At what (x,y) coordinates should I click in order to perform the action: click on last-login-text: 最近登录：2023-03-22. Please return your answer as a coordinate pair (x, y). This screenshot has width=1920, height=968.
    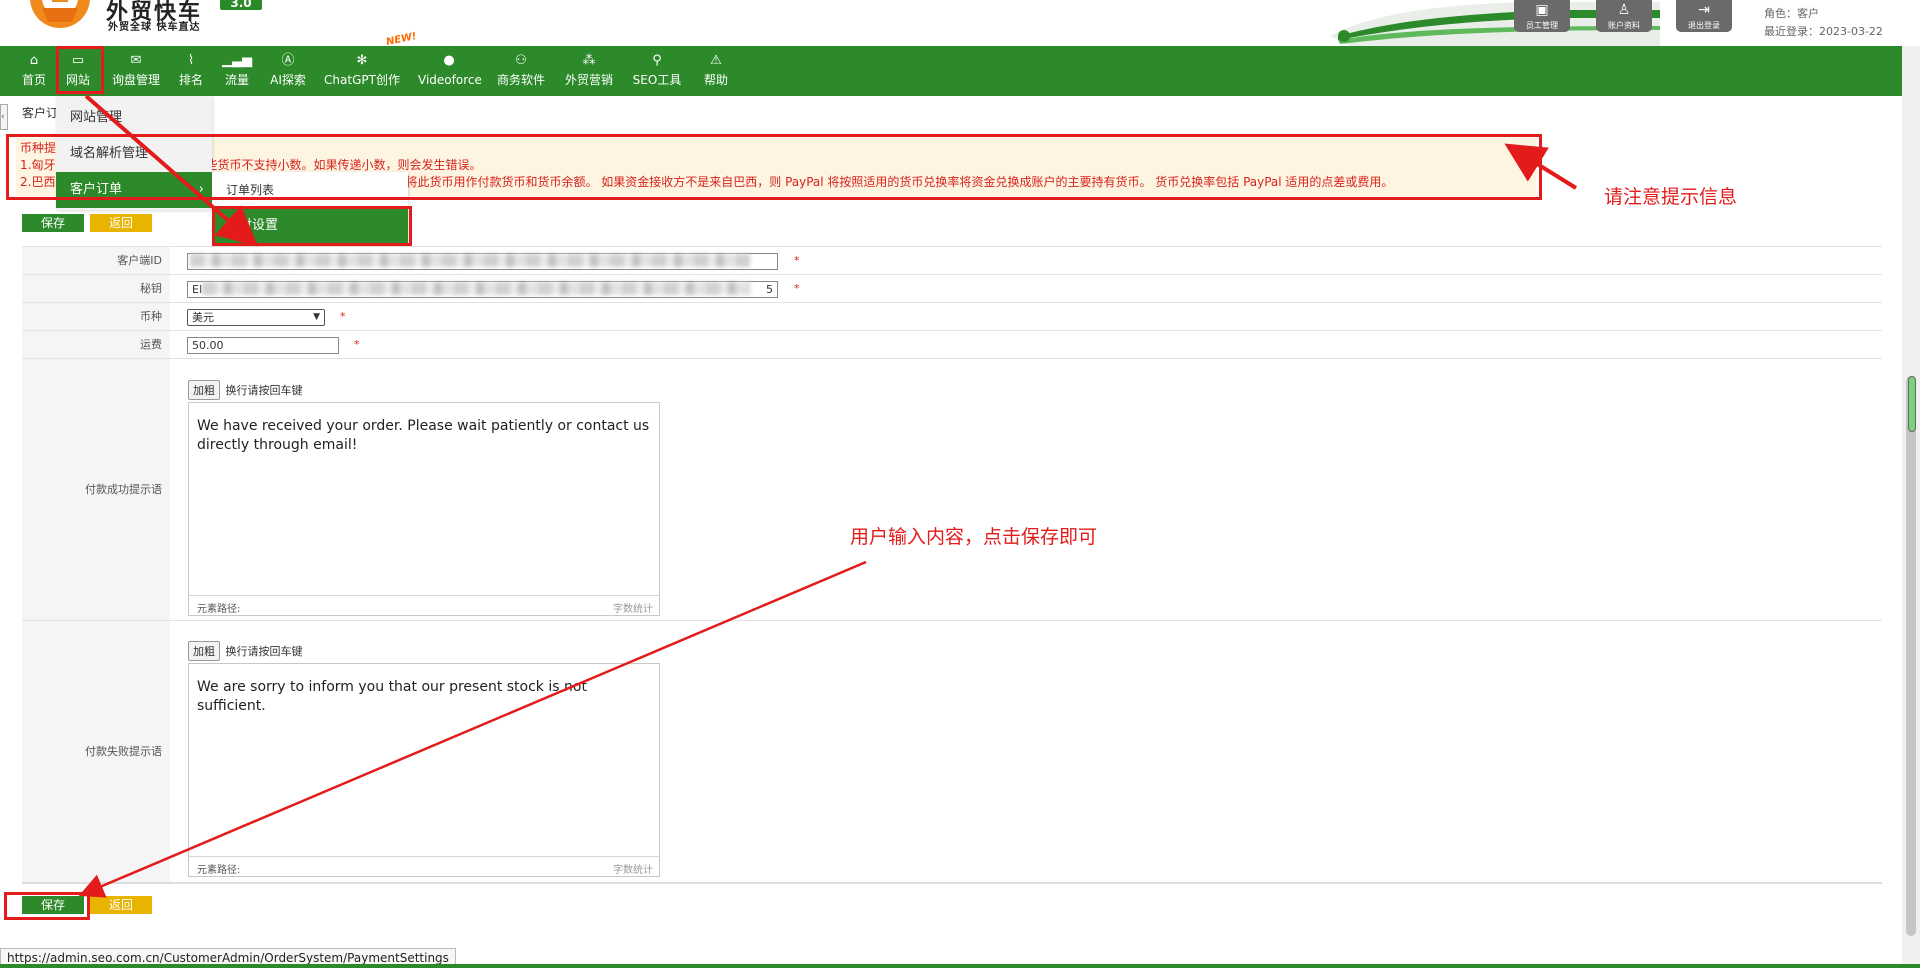
    Looking at the image, I should click on (1823, 31).